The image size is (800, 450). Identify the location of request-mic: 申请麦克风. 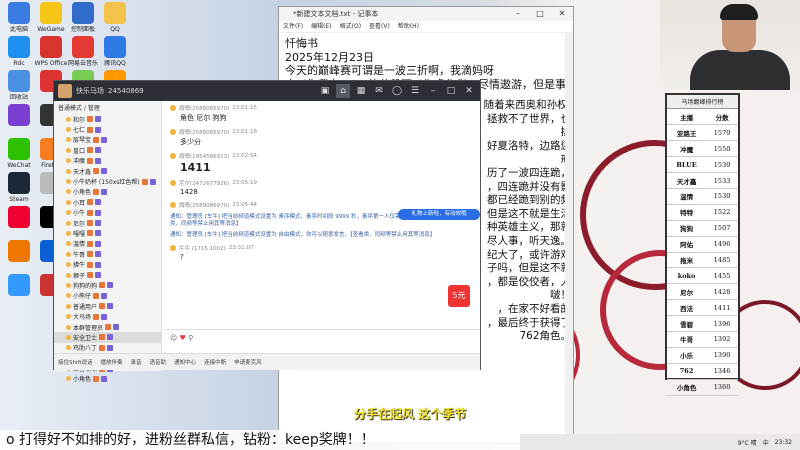
(248, 362).